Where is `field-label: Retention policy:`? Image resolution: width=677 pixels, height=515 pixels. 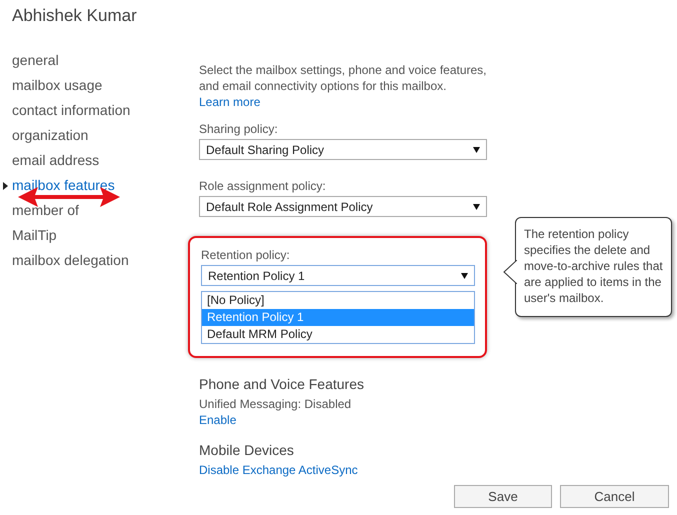
field-label: Retention policy: is located at coordinates (246, 255).